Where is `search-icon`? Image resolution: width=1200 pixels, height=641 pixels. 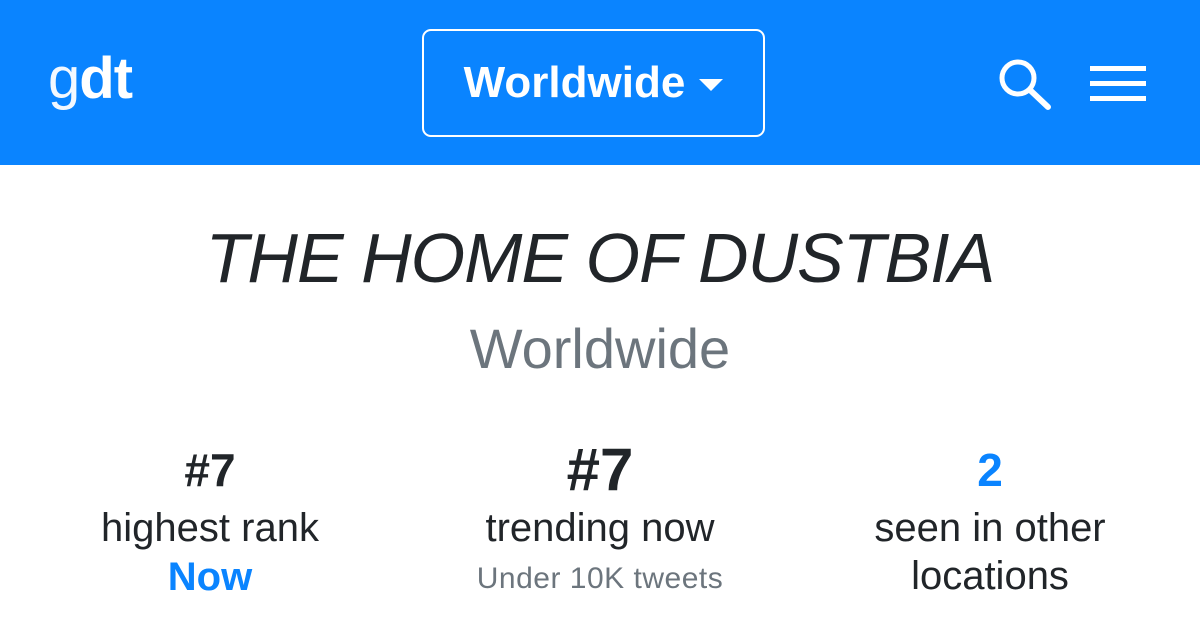 search-icon is located at coordinates (1025, 84).